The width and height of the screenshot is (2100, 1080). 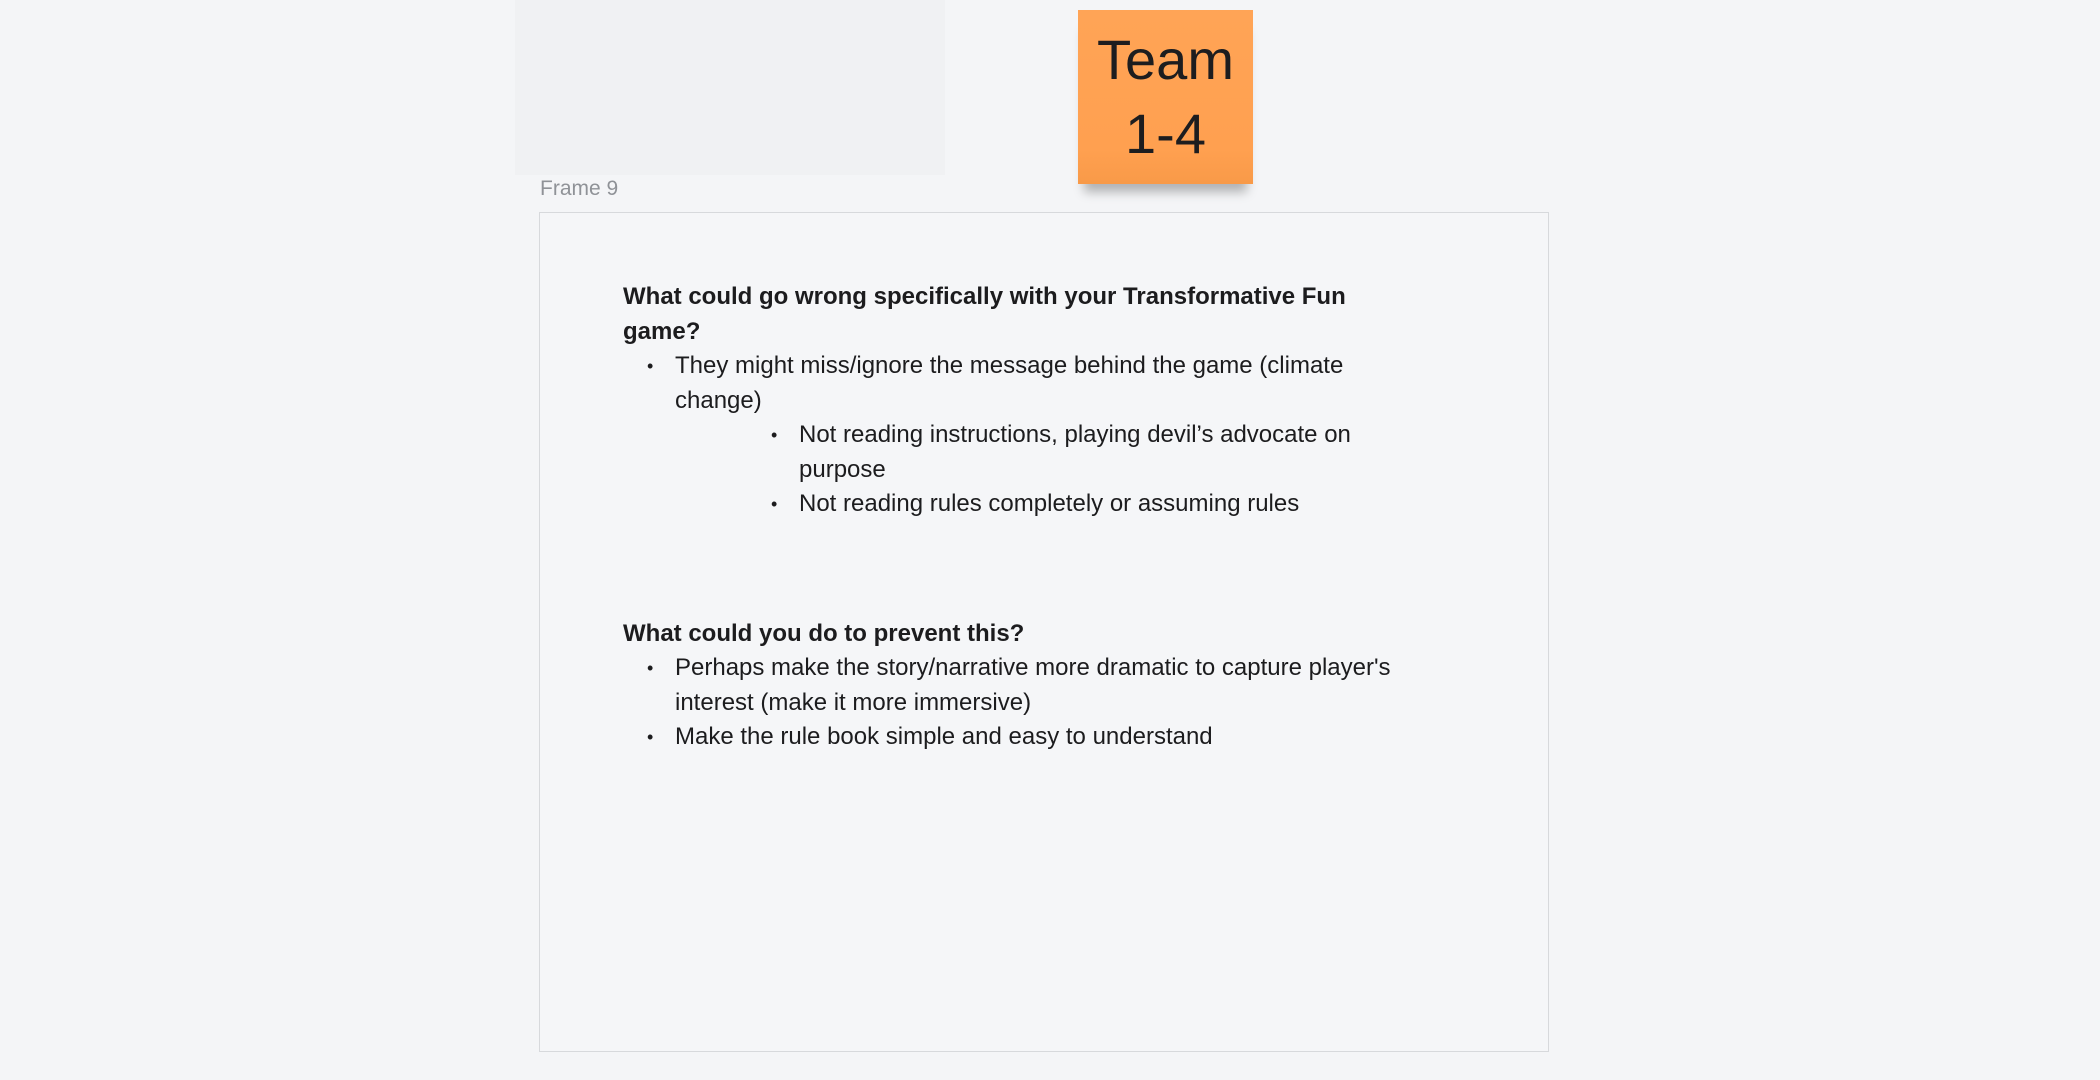 I want to click on sticky-note: Team 1-4, so click(x=1165, y=97).